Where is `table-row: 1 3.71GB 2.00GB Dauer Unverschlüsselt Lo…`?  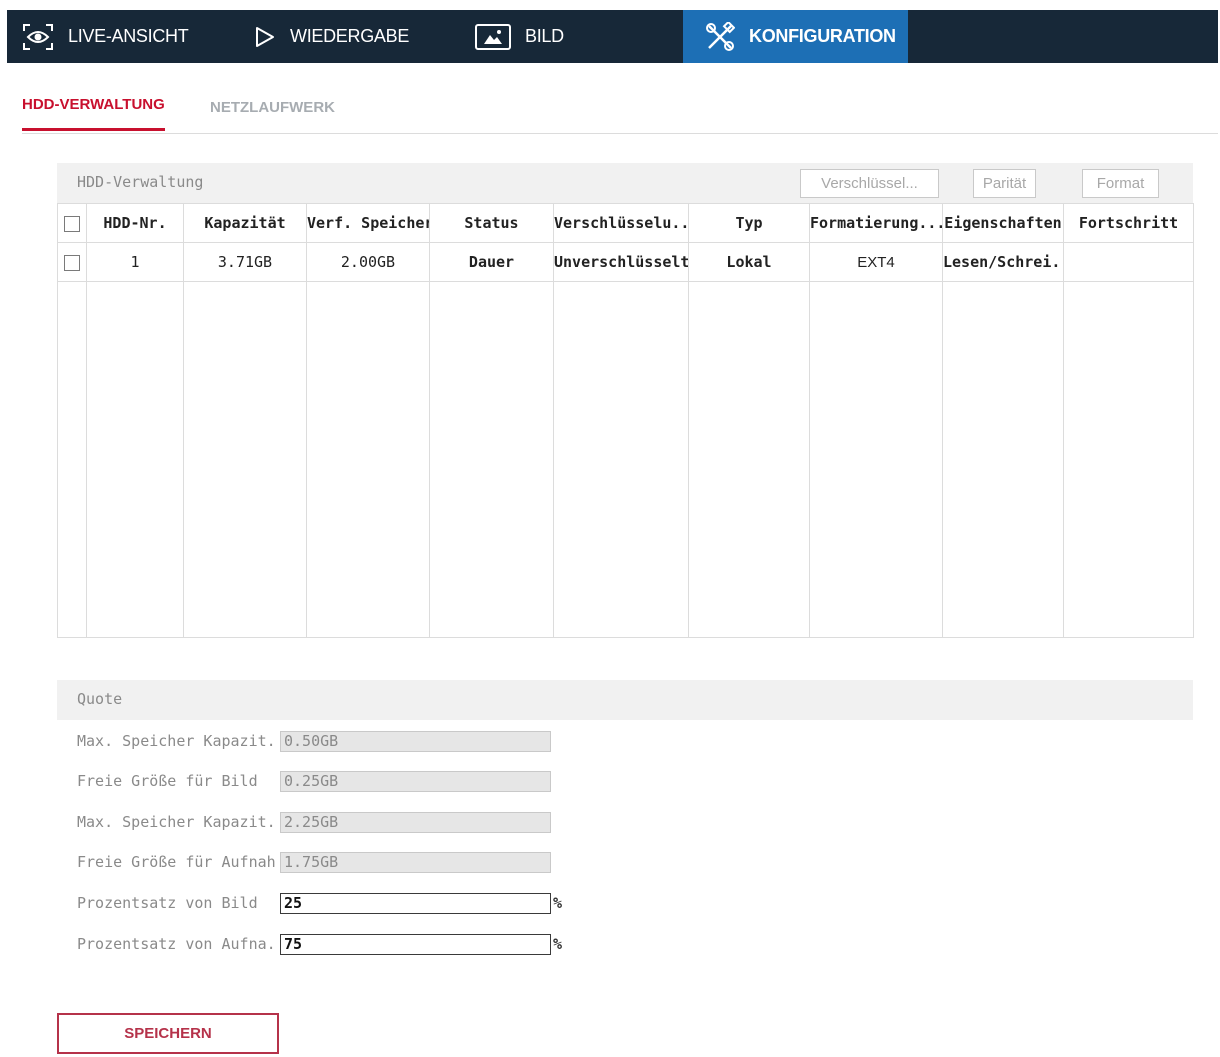 table-row: 1 3.71GB 2.00GB Dauer Unverschlüsselt Lo… is located at coordinates (625, 262).